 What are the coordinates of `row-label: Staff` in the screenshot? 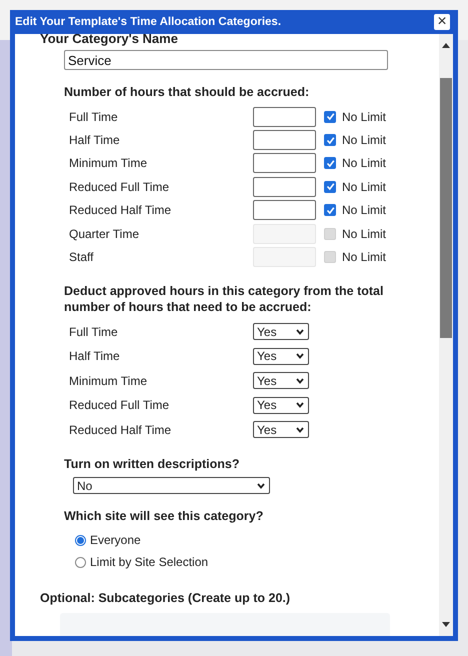 It's located at (81, 257).